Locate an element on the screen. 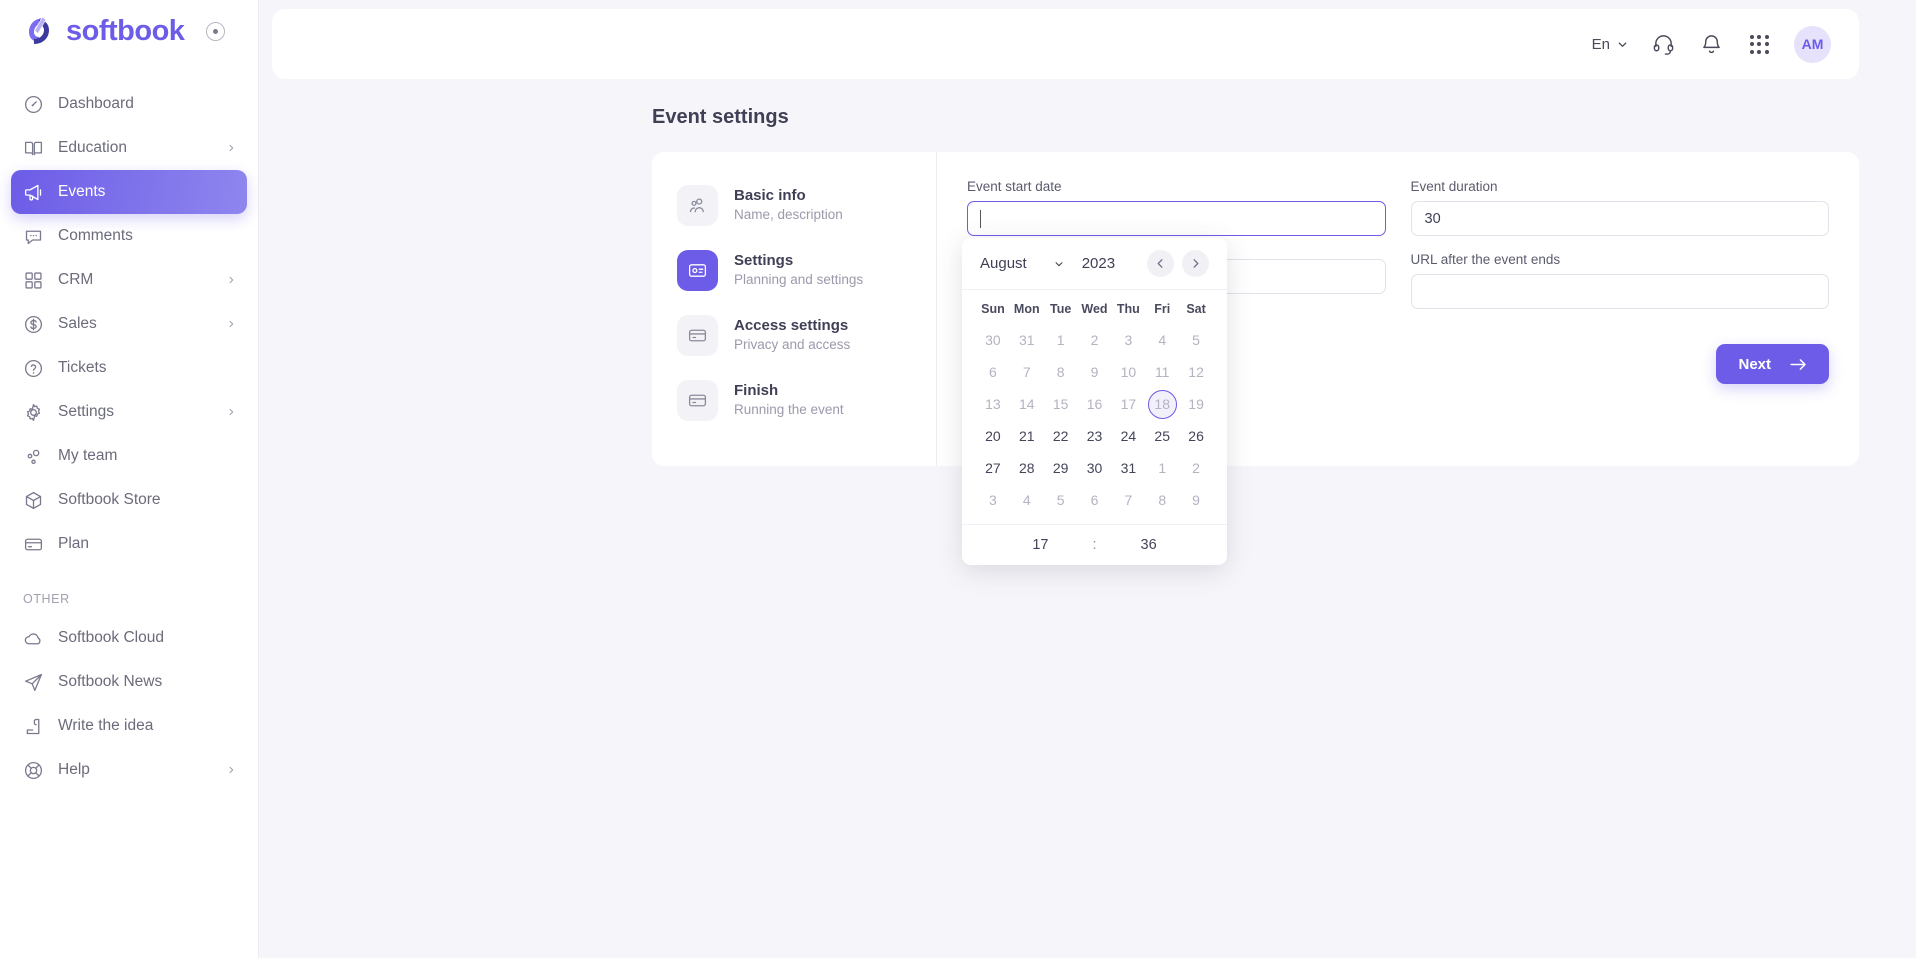 The width and height of the screenshot is (1916, 958). datepicker-week-row: 3 4 5 6 7 8 9 is located at coordinates (1094, 500).